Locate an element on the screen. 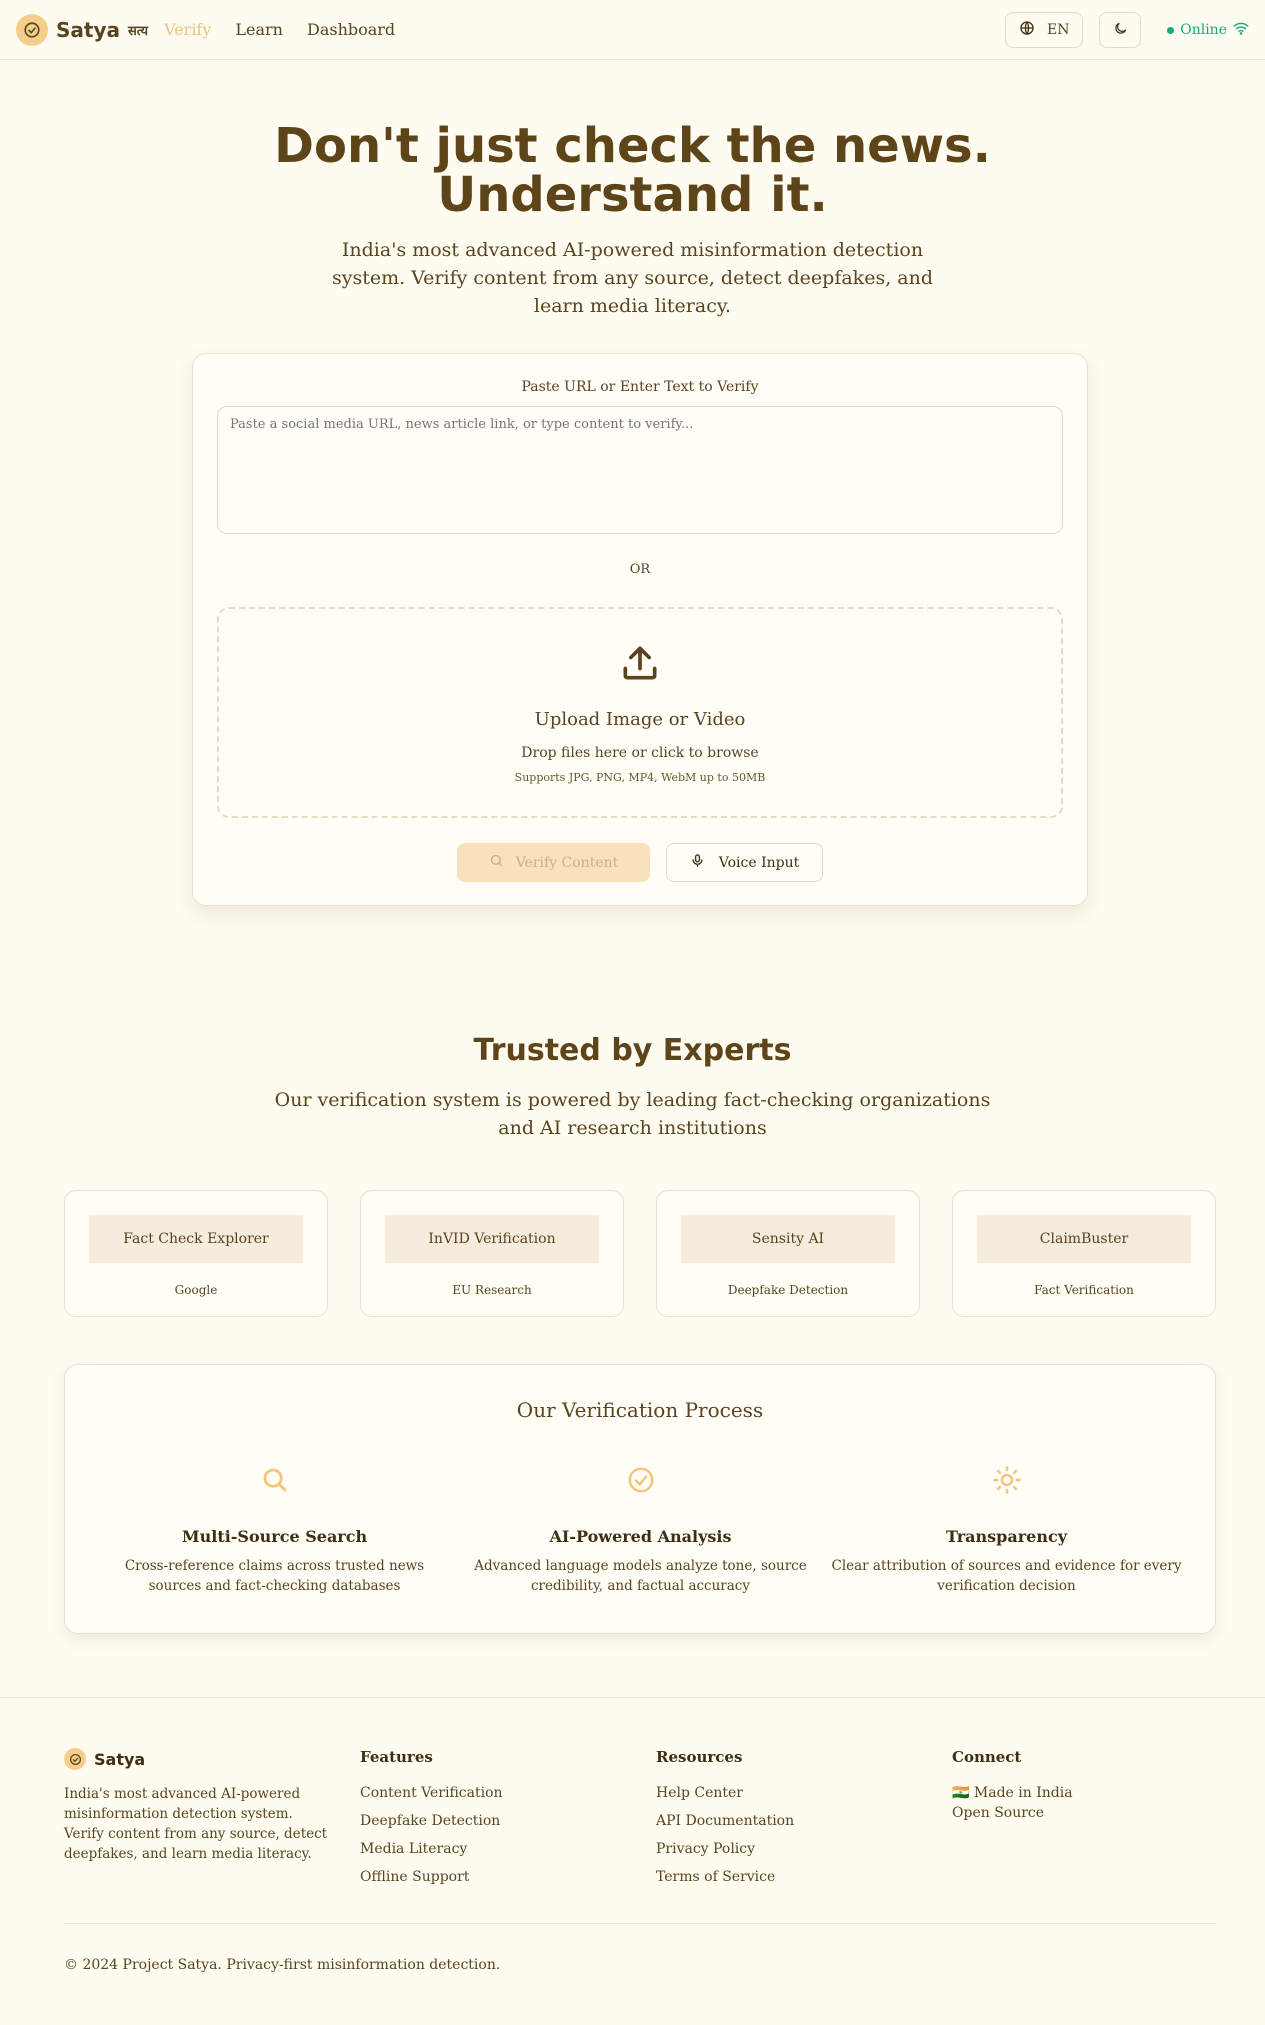 The width and height of the screenshot is (1265, 2025). verify-content-button: Verify Content is located at coordinates (553, 862).